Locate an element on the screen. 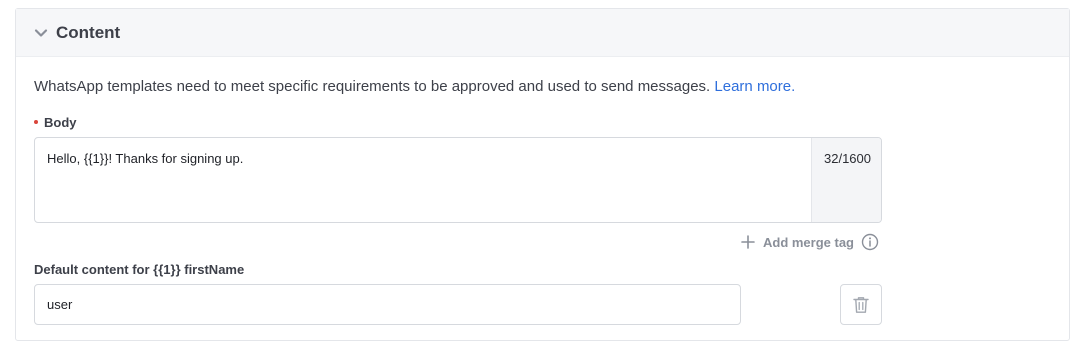 The height and width of the screenshot is (352, 1085). body-label-text: Body is located at coordinates (60, 122).